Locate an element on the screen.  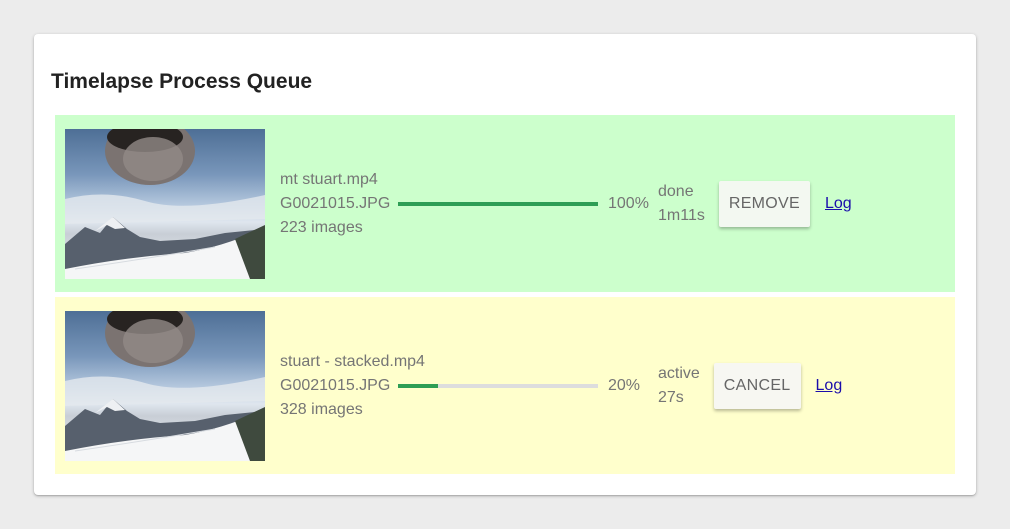
elapsed-time: 27s is located at coordinates (671, 397).